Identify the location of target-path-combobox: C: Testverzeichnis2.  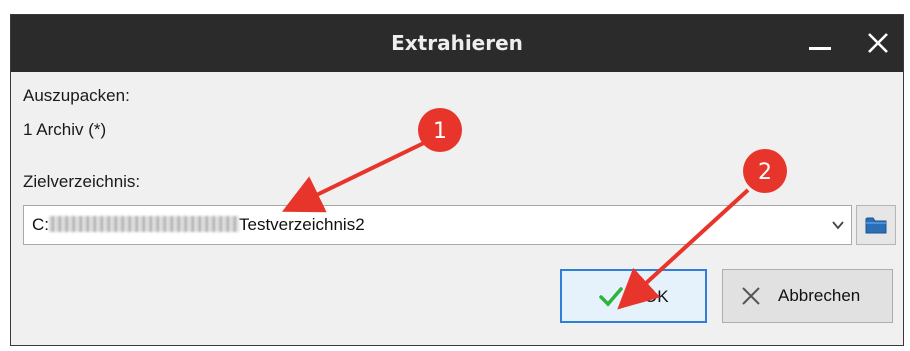
(437, 225).